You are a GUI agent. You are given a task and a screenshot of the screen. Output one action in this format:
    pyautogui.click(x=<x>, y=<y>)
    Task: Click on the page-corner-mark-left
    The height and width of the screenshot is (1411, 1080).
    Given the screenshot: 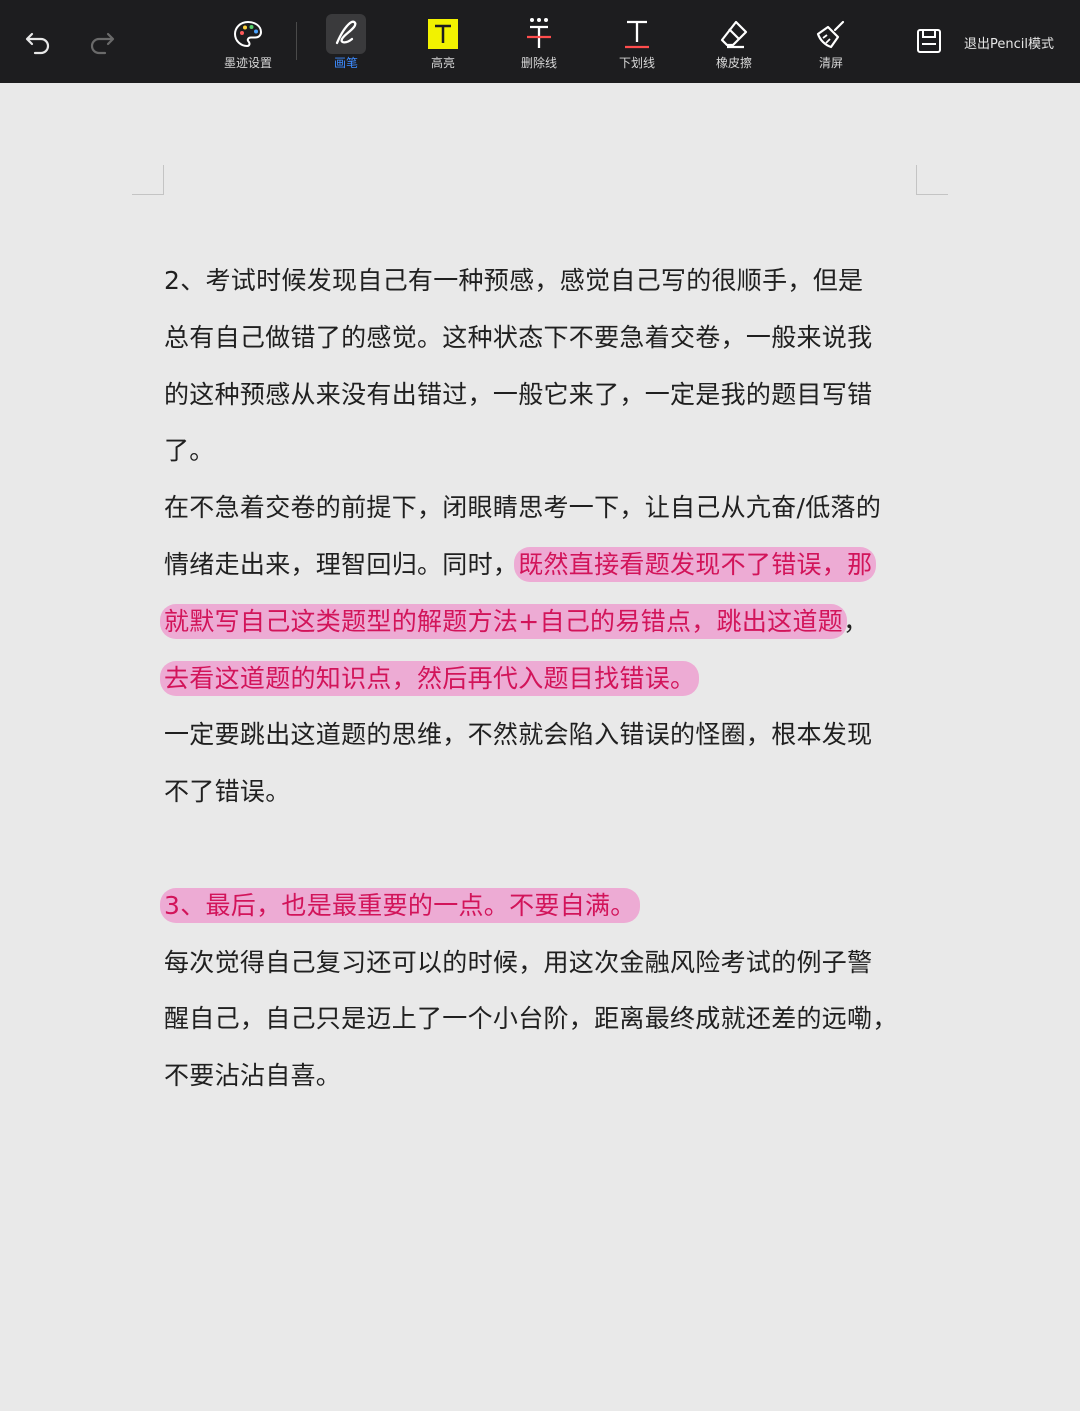 What is the action you would take?
    pyautogui.click(x=148, y=180)
    